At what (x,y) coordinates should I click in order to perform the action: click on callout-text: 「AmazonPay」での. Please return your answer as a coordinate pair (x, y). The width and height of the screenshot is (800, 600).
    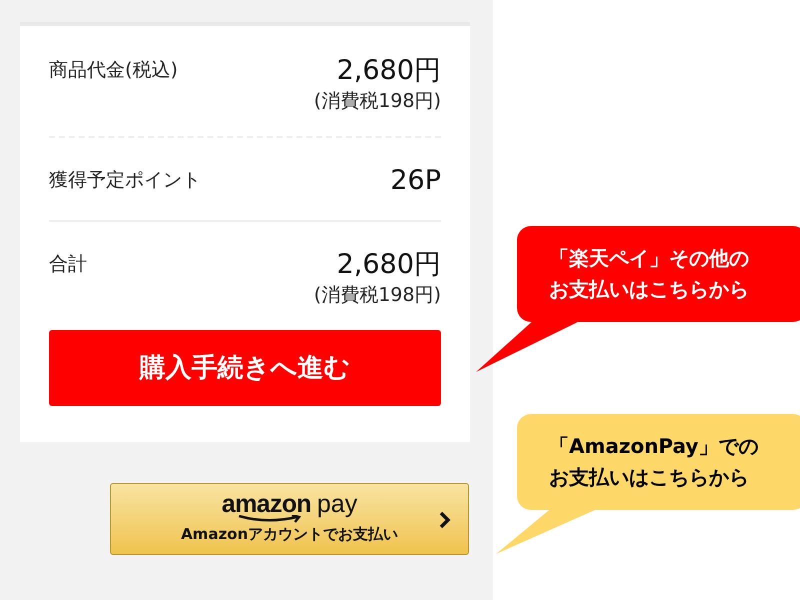
    Looking at the image, I should click on (653, 446).